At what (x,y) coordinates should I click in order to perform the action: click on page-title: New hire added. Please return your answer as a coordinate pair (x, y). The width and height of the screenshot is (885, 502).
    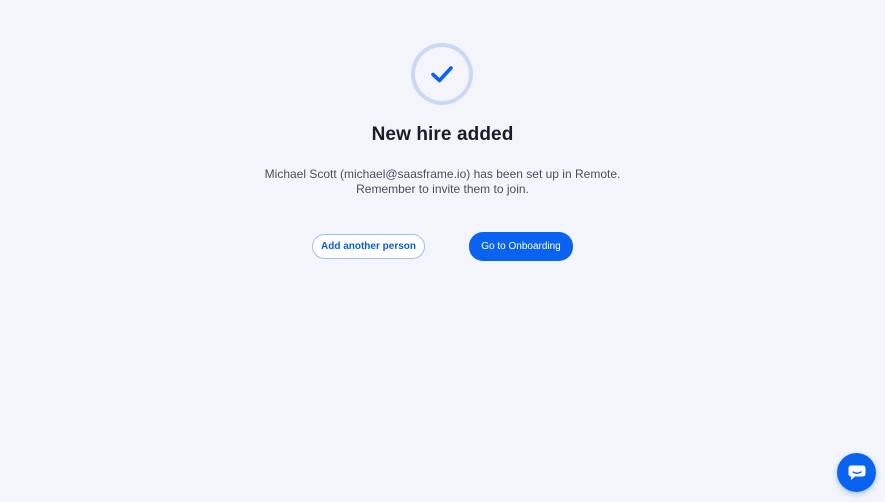
    Looking at the image, I should click on (442, 134).